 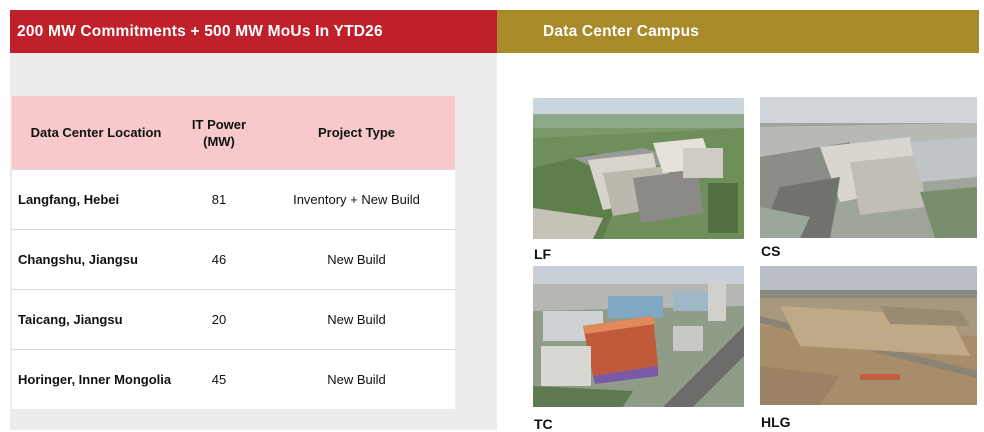 I want to click on photo-lf, so click(x=638, y=168).